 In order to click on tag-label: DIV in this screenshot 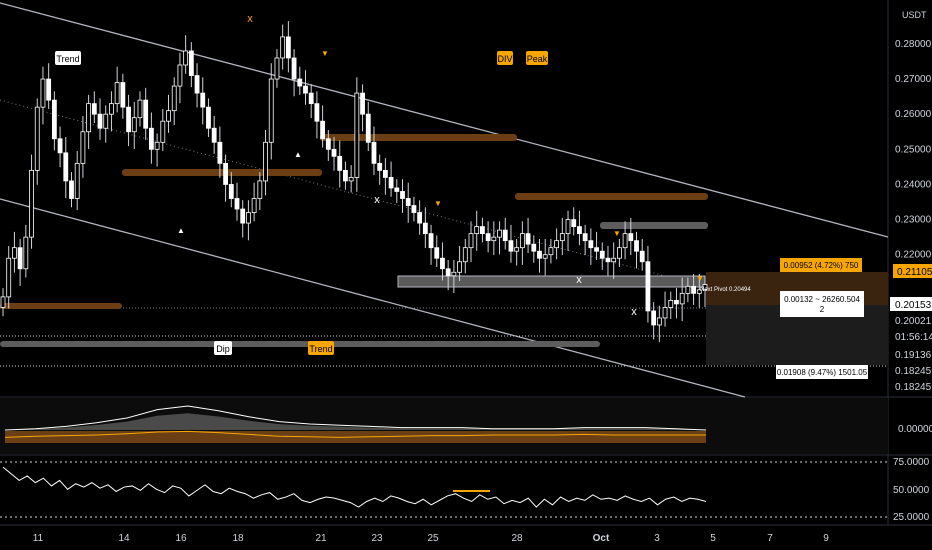, I will do `click(504, 59)`.